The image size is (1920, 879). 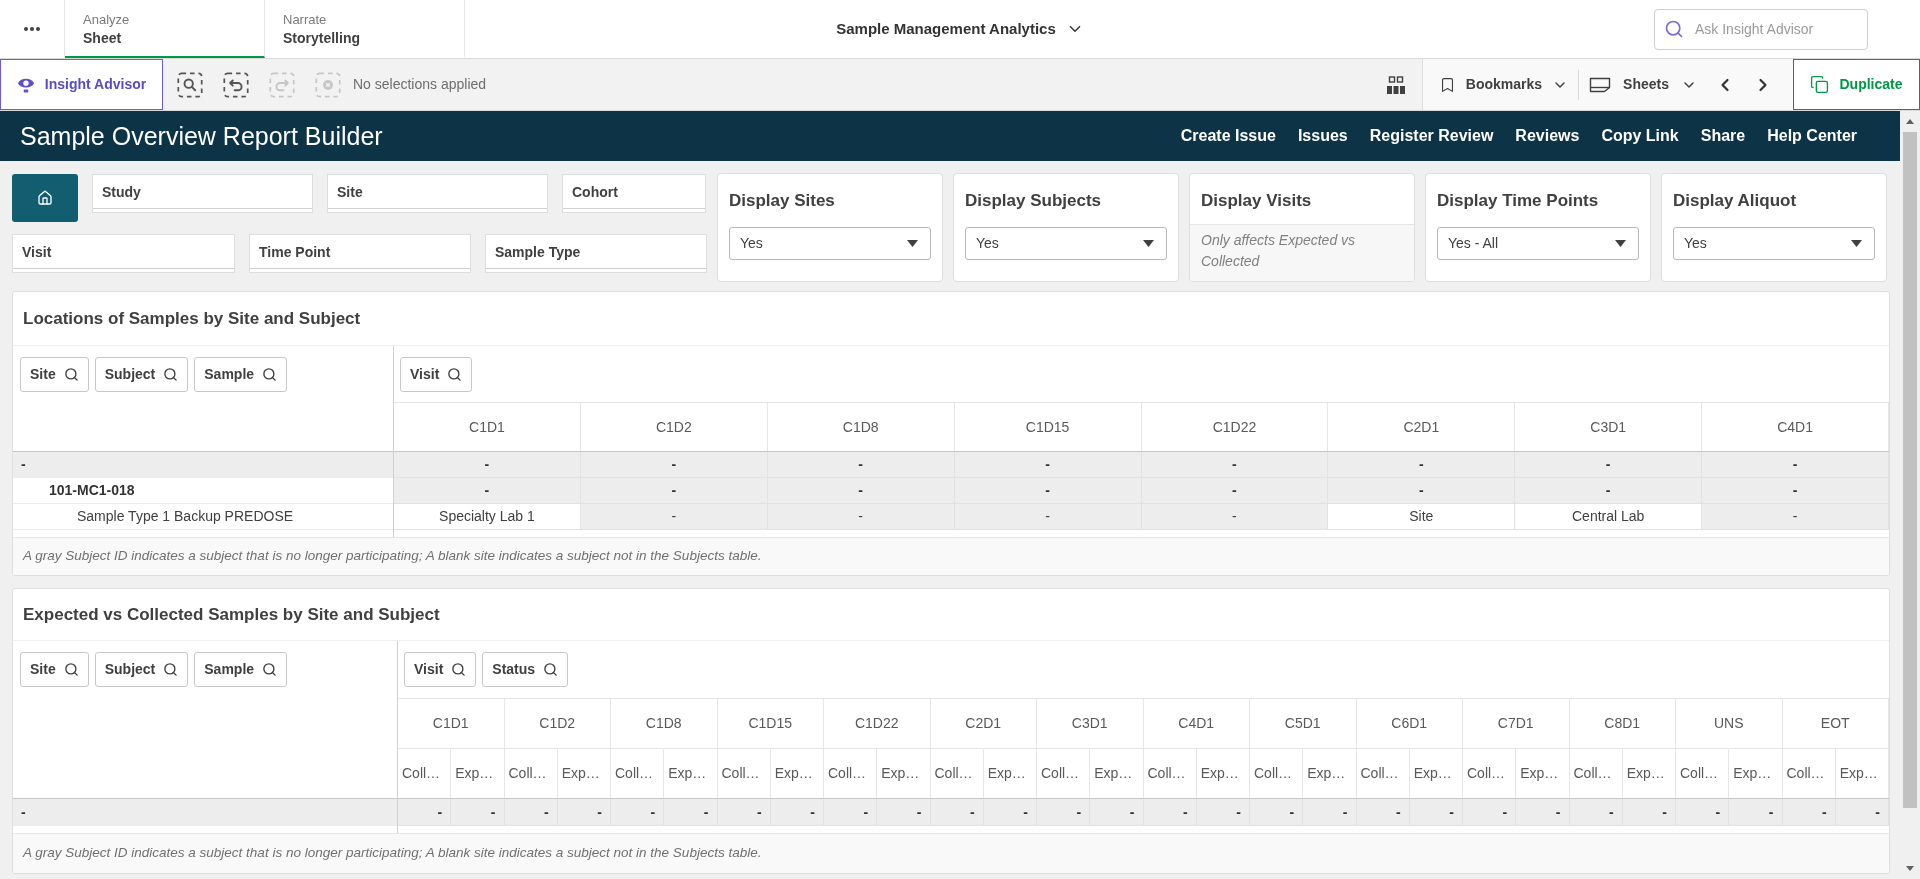 I want to click on dropdown: Yes - All, so click(x=1538, y=243).